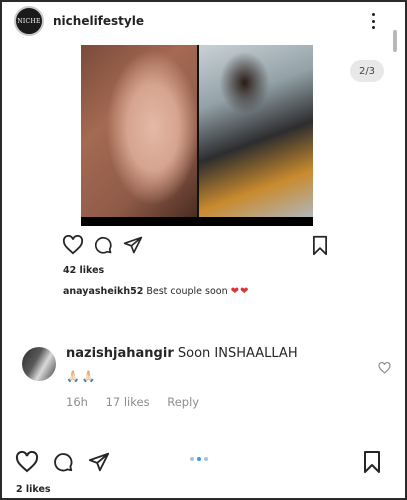  What do you see at coordinates (33, 489) in the screenshot?
I see `bottom-likes-count: 2 likes` at bounding box center [33, 489].